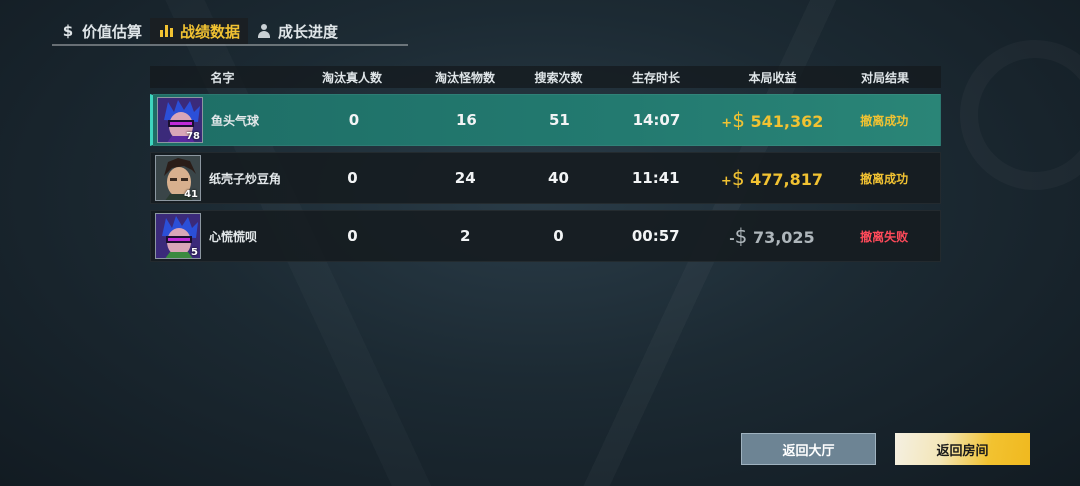 This screenshot has width=1080, height=486. I want to click on player-avatar: 41, so click(178, 178).